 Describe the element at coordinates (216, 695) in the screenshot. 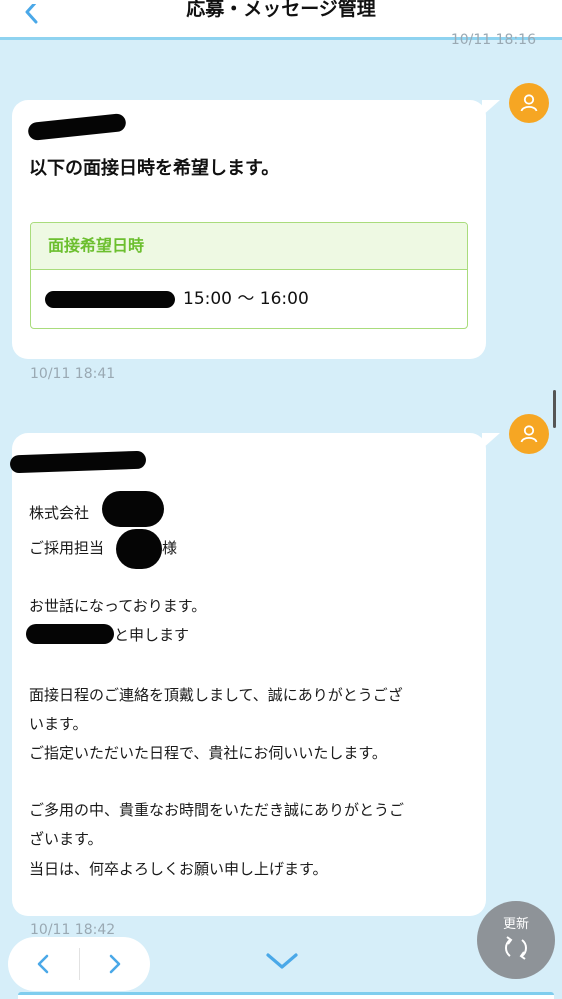

I see `message-line: 面接日程のご連絡を頂戴しまして、誠にありがとうござ` at that location.